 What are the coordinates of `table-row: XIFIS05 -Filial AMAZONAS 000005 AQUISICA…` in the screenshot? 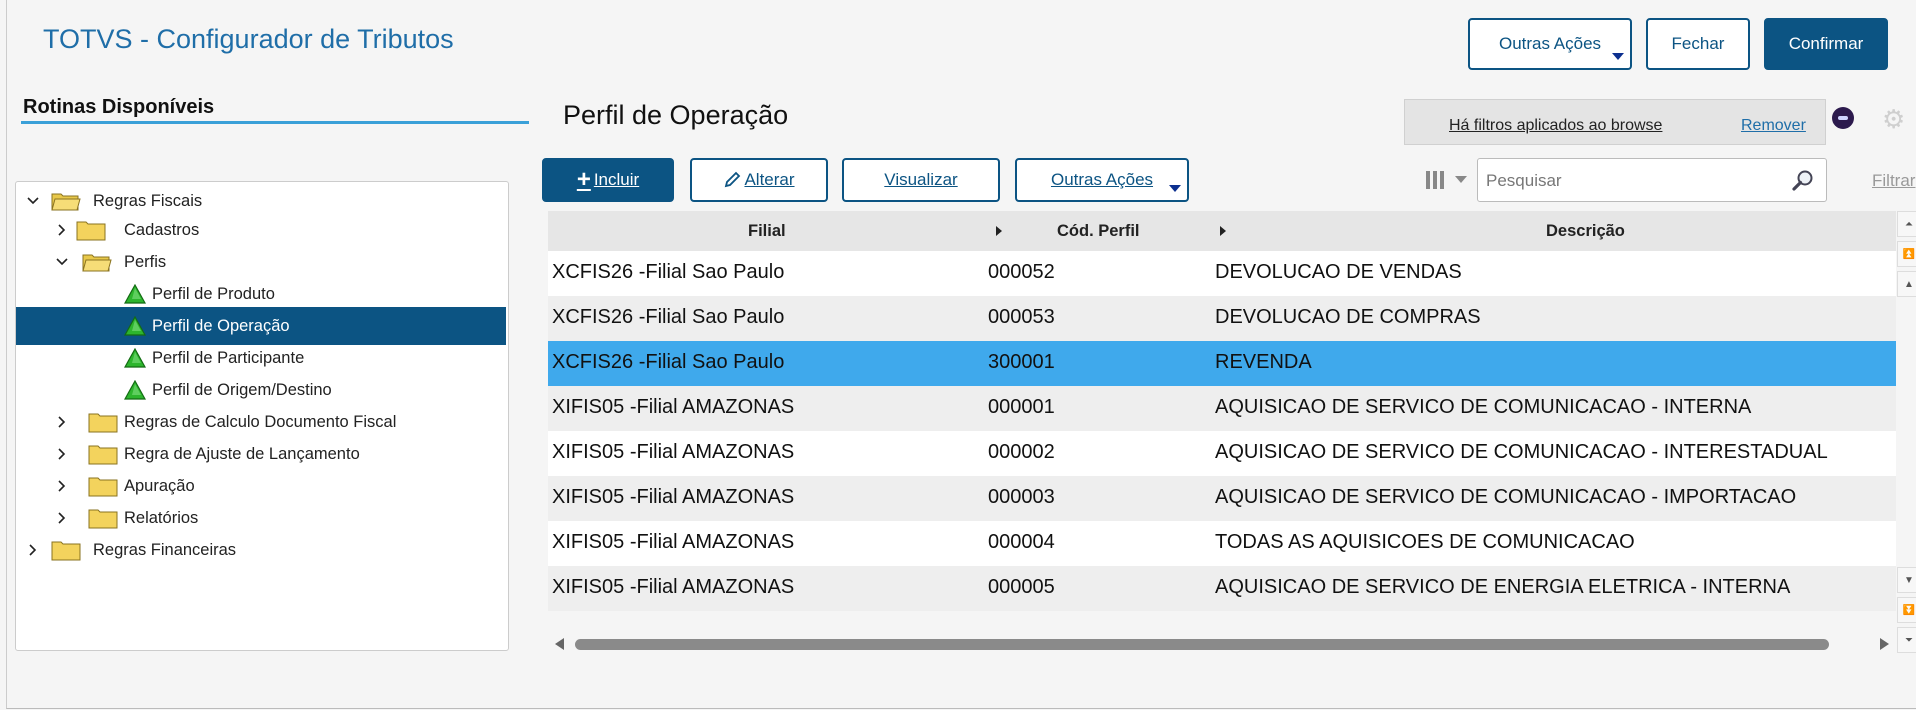 It's located at (1222, 588).